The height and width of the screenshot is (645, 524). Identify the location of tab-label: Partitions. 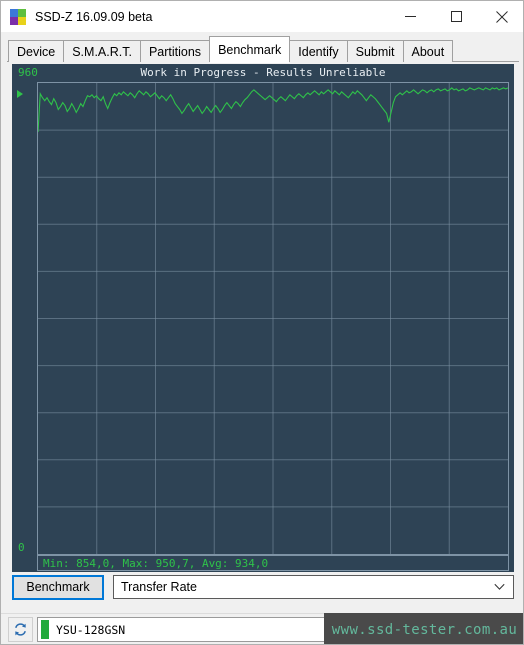
(175, 51).